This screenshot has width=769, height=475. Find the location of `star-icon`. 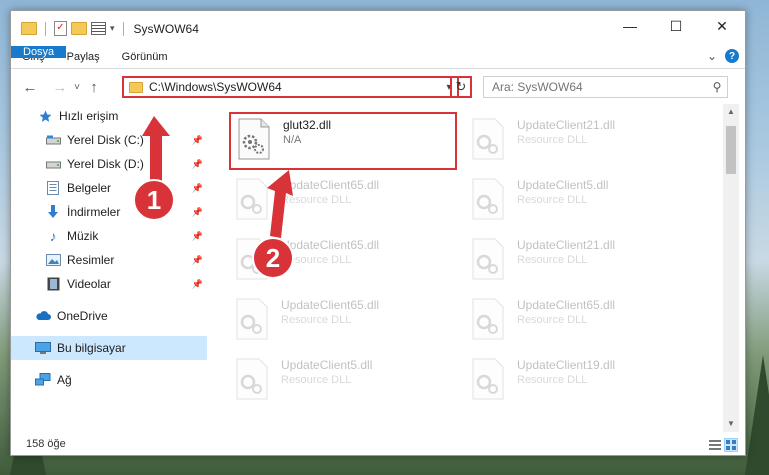

star-icon is located at coordinates (45, 116).